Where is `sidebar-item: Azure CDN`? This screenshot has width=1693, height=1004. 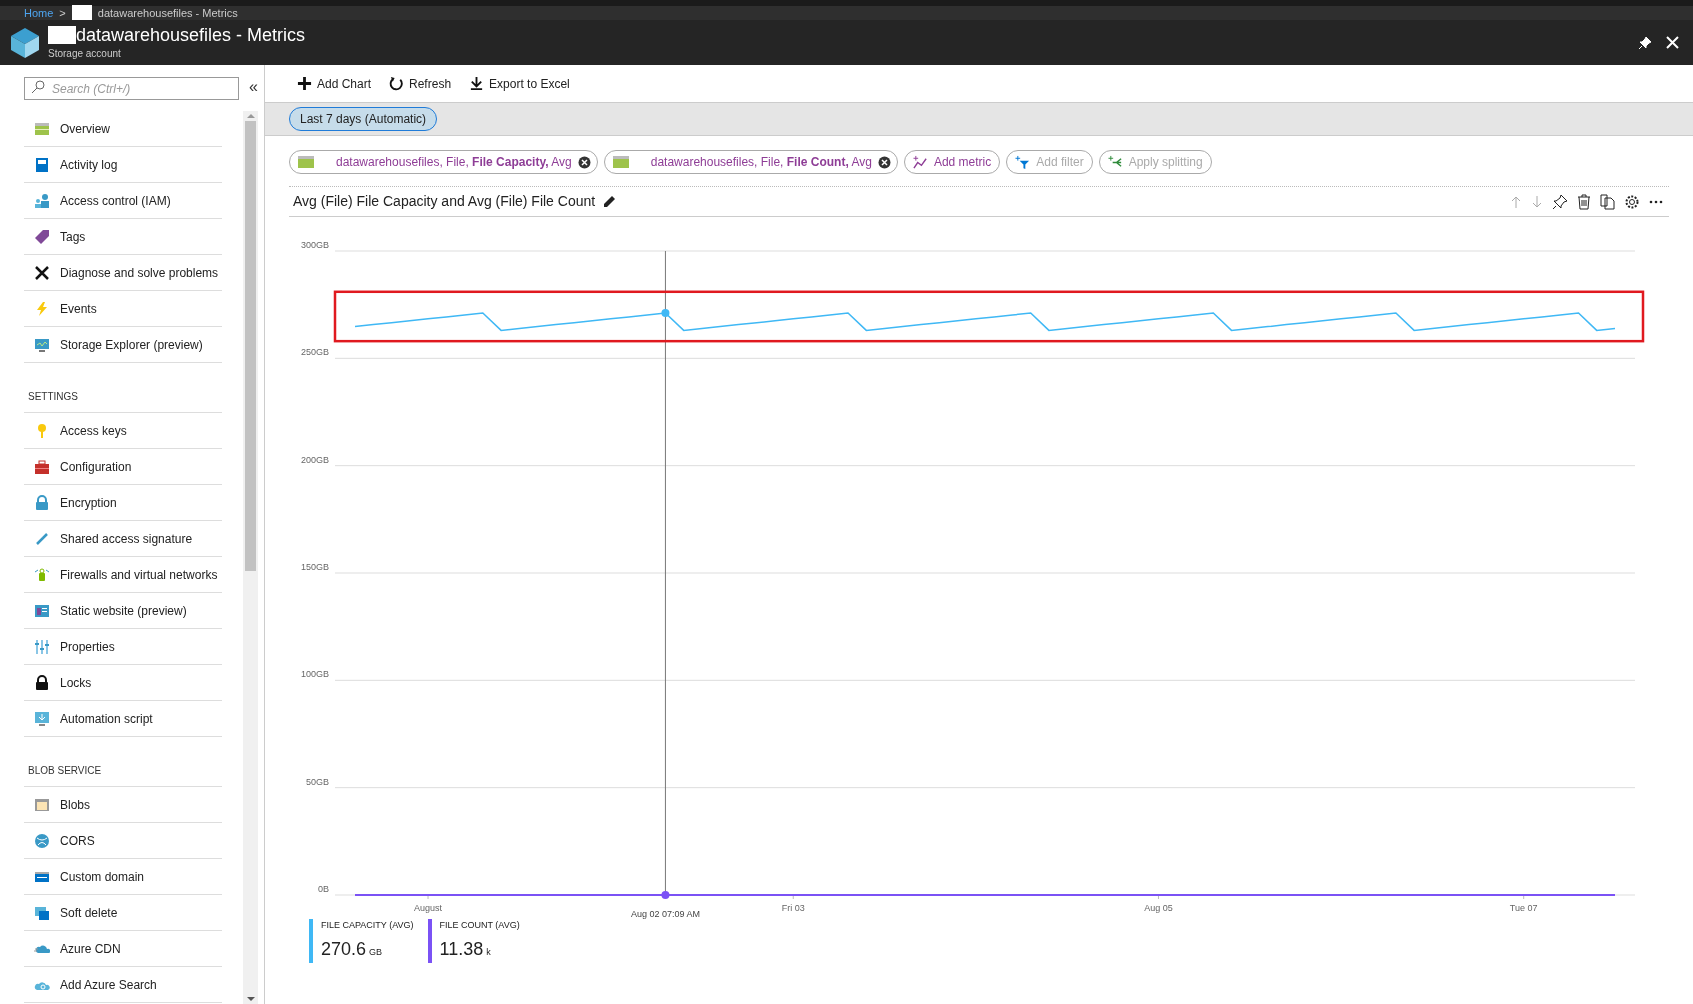 sidebar-item: Azure CDN is located at coordinates (123, 949).